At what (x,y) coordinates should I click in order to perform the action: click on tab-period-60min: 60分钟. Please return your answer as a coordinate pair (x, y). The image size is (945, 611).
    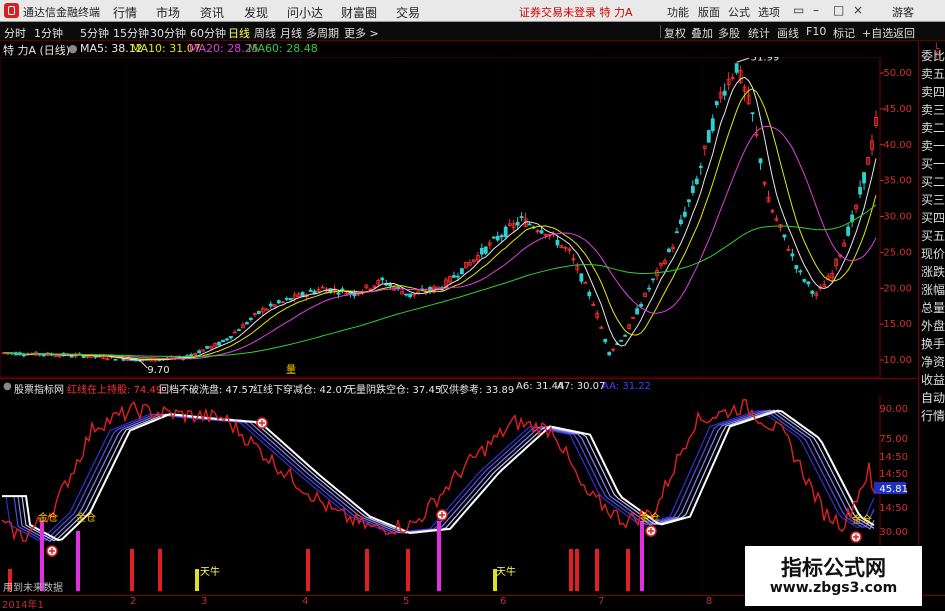
    Looking at the image, I should click on (208, 33).